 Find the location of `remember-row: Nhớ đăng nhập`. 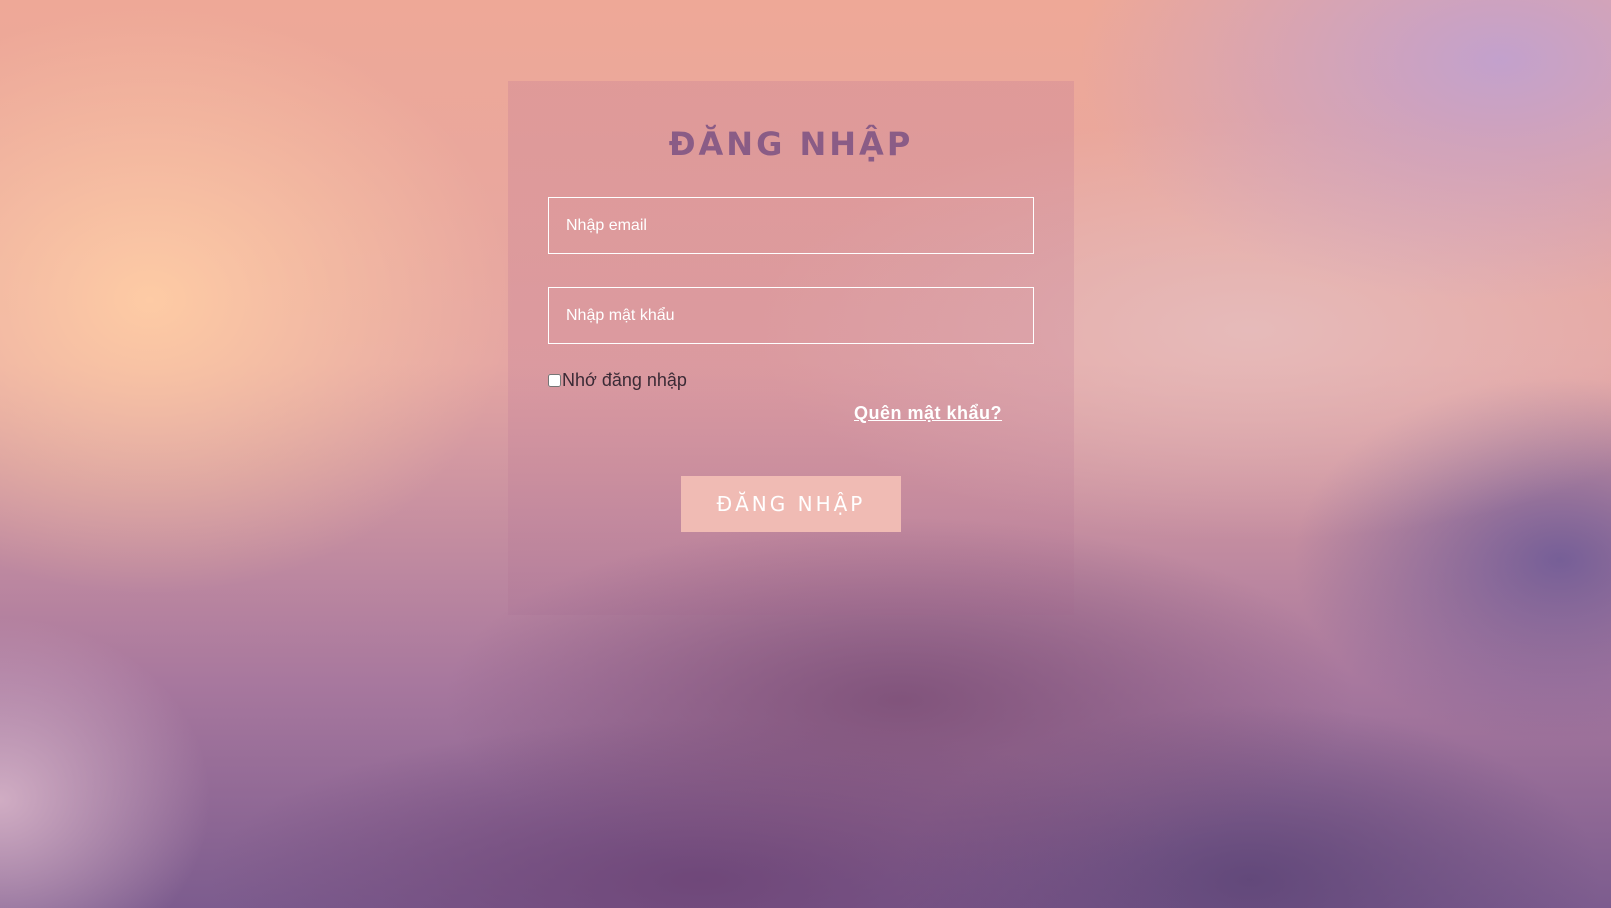

remember-row: Nhớ đăng nhập is located at coordinates (617, 380).